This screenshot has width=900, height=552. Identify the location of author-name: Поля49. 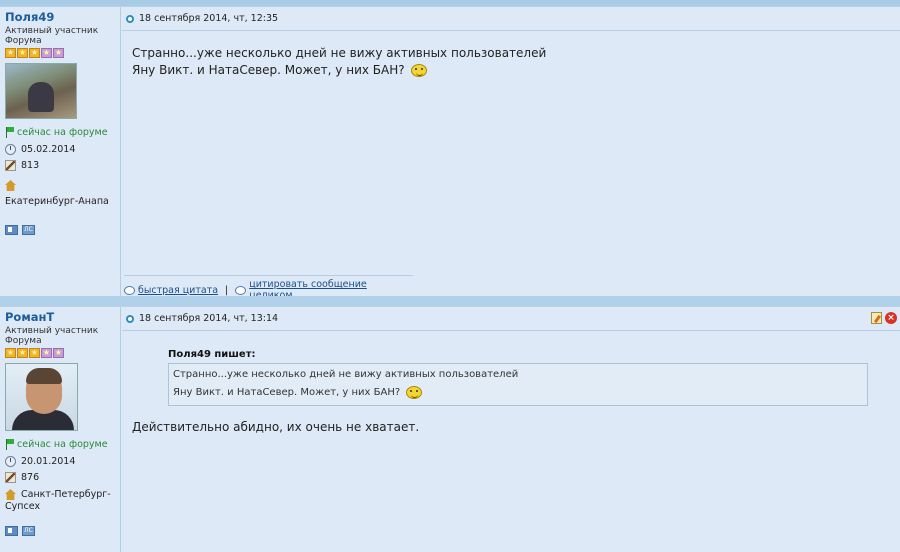
(62, 17).